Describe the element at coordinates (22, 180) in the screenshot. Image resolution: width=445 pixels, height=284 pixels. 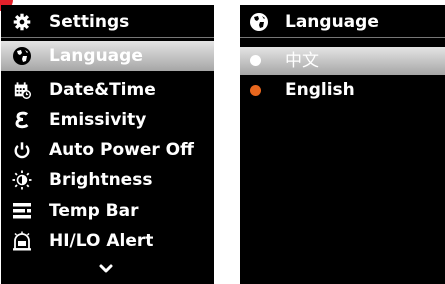
I see `brightness-icon` at that location.